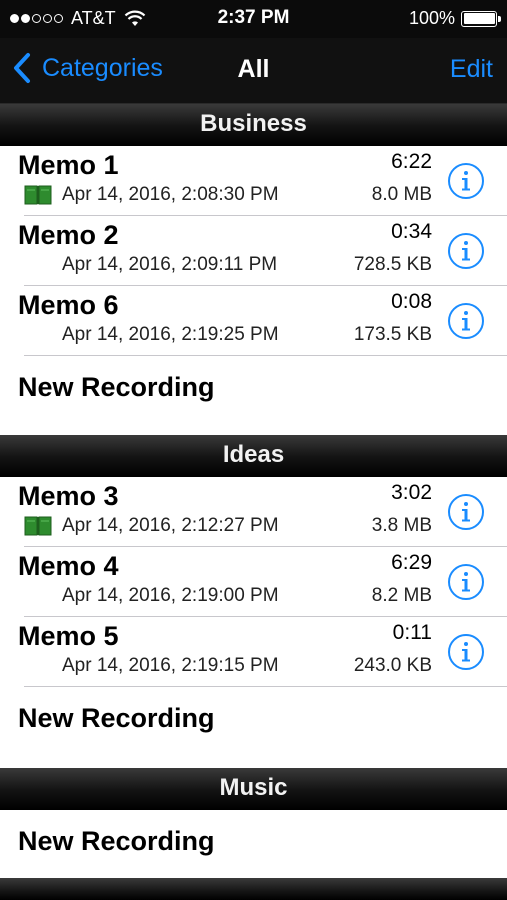 The width and height of the screenshot is (507, 900). Describe the element at coordinates (392, 264) in the screenshot. I see `memo-size: 728.5 KB` at that location.